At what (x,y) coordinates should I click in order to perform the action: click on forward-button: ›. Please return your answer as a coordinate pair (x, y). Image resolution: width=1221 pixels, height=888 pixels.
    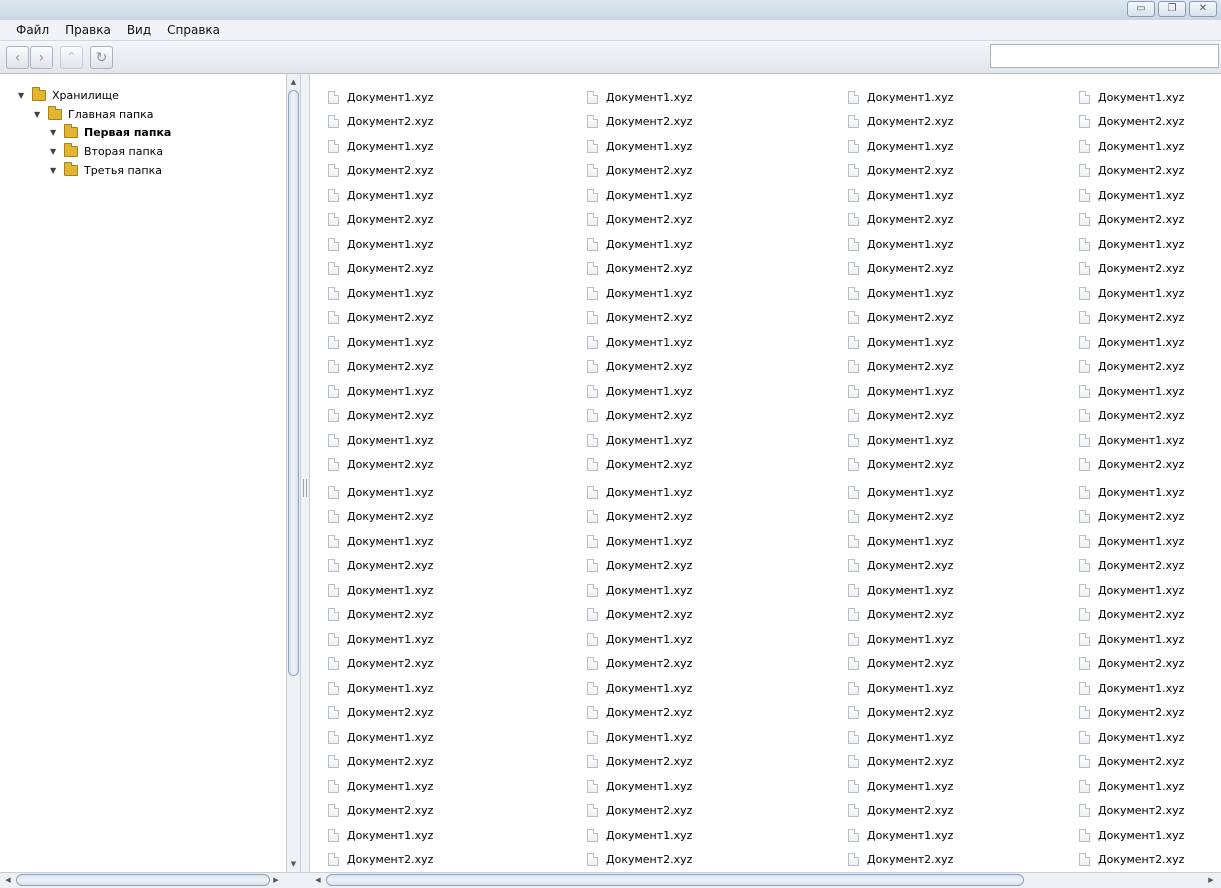
    Looking at the image, I should click on (41, 57).